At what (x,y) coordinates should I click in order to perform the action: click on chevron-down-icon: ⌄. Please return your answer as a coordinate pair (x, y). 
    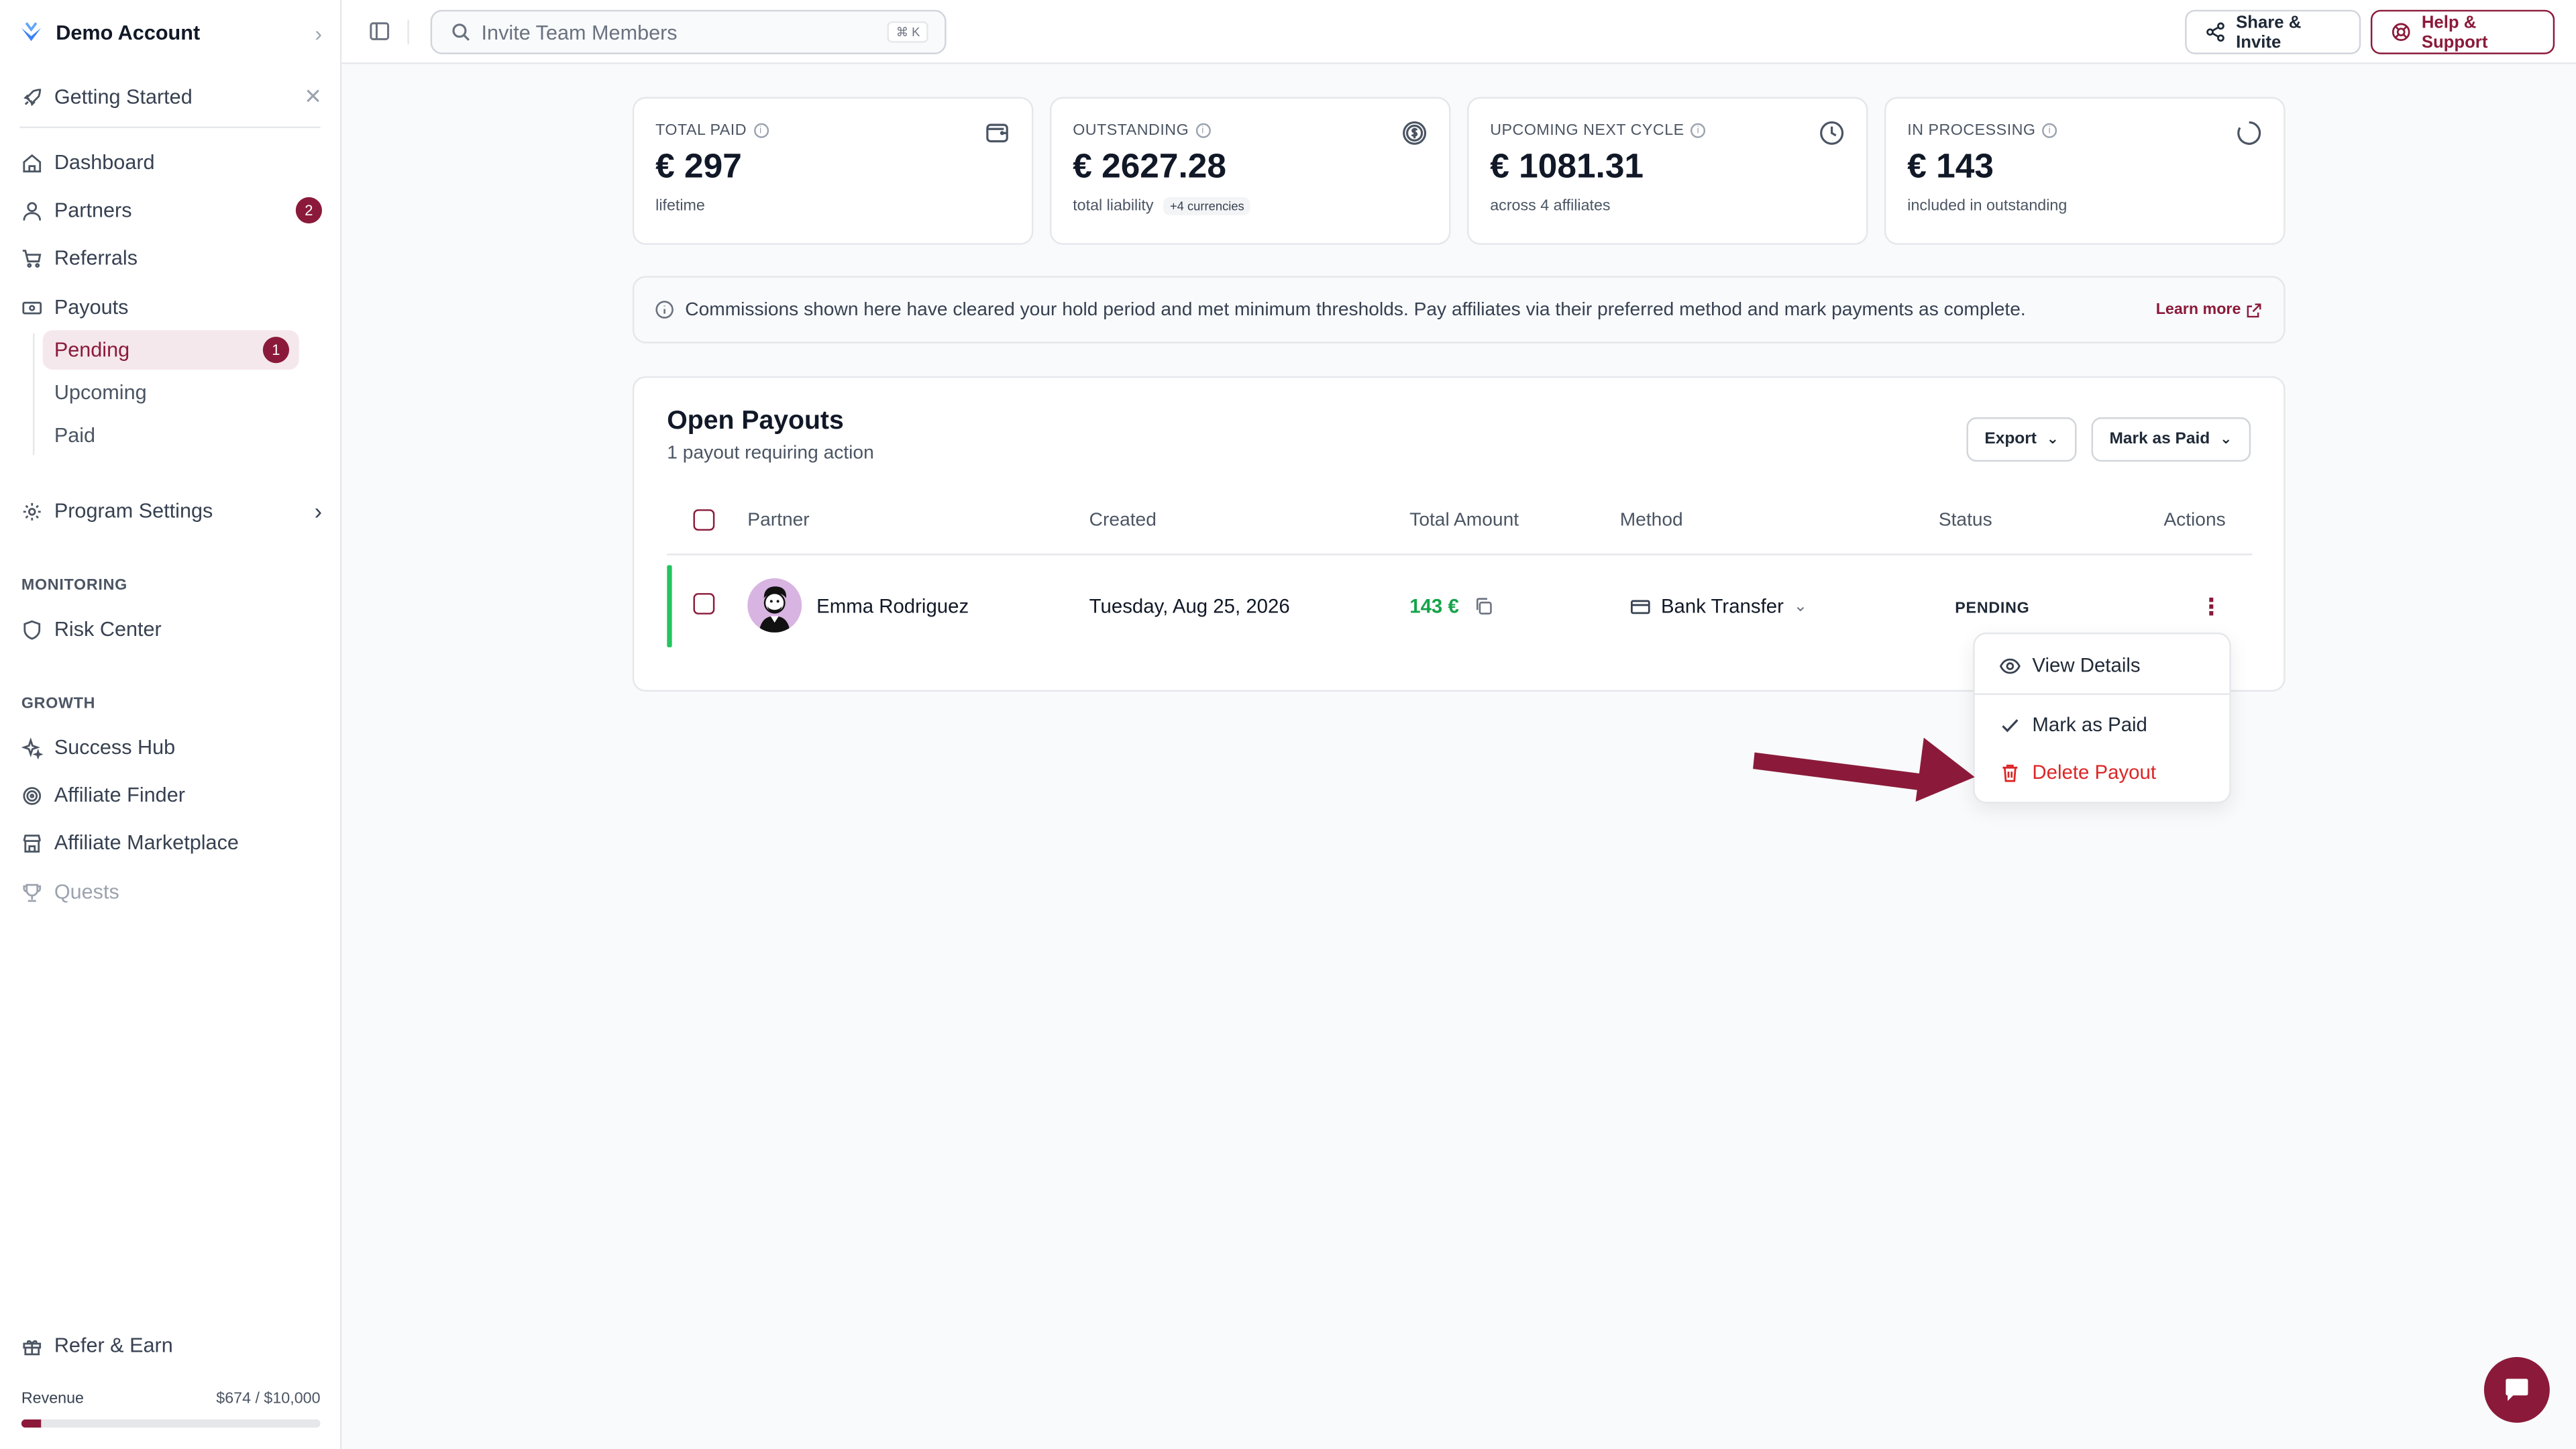
    Looking at the image, I should click on (2052, 438).